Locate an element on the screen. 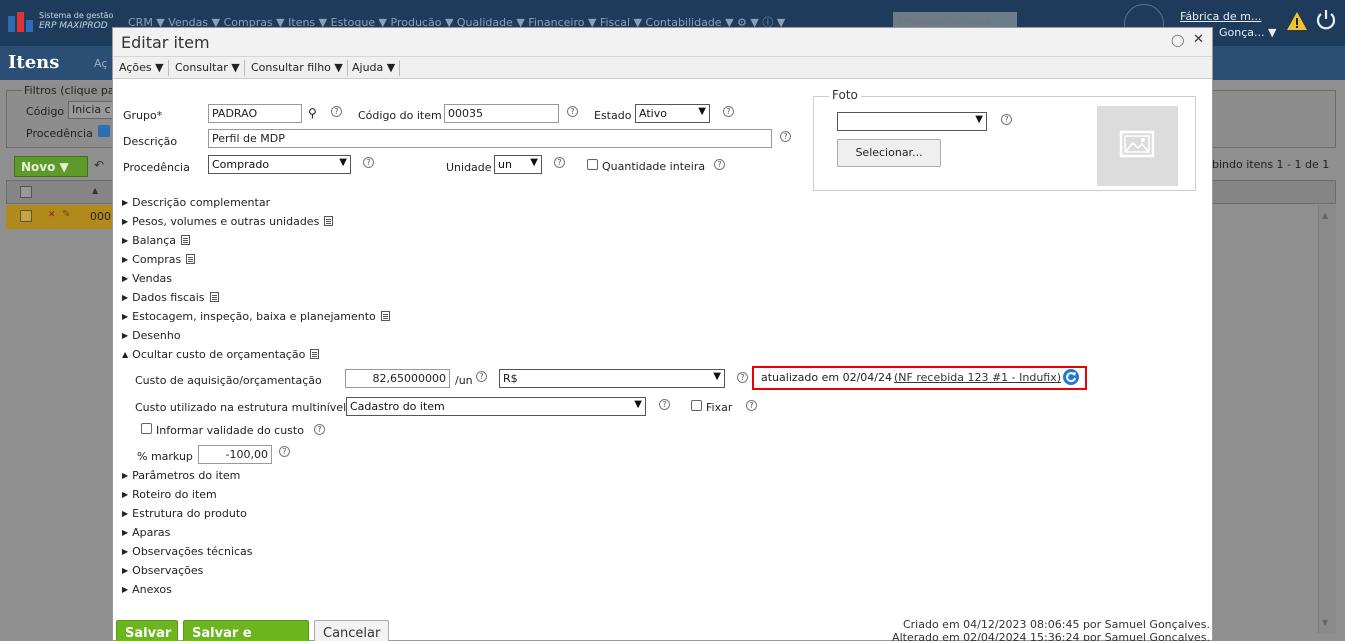 This screenshot has width=1345, height=641. warning-icon is located at coordinates (1297, 21).